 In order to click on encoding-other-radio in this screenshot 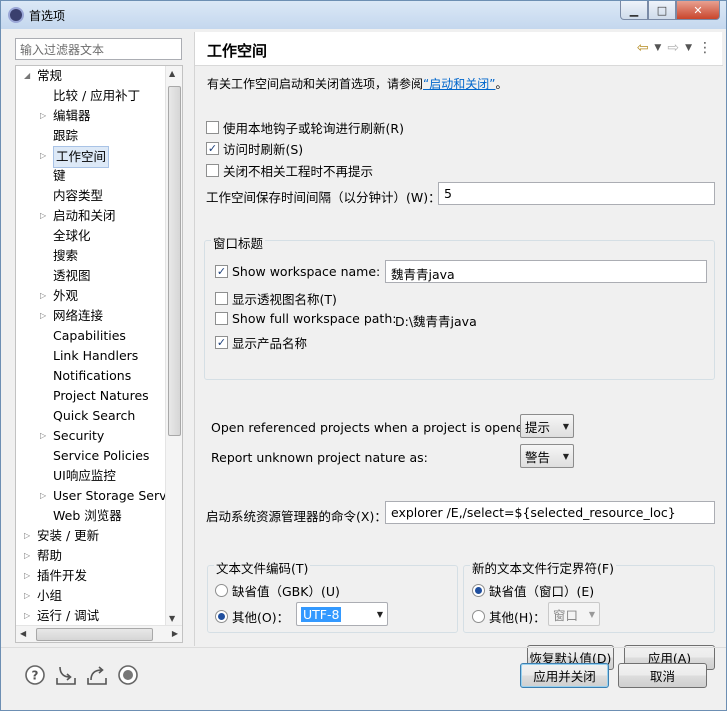, I will do `click(221, 616)`.